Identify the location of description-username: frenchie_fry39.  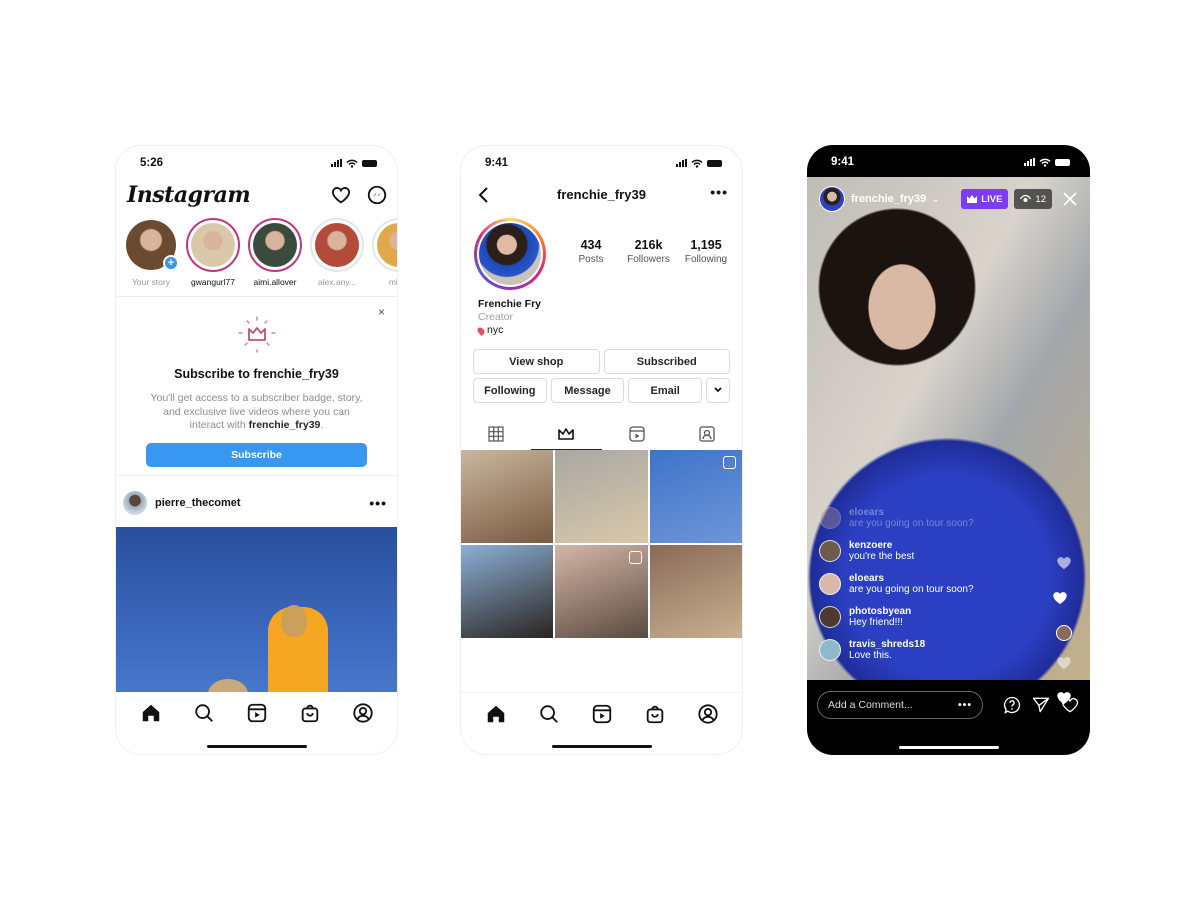
(284, 425).